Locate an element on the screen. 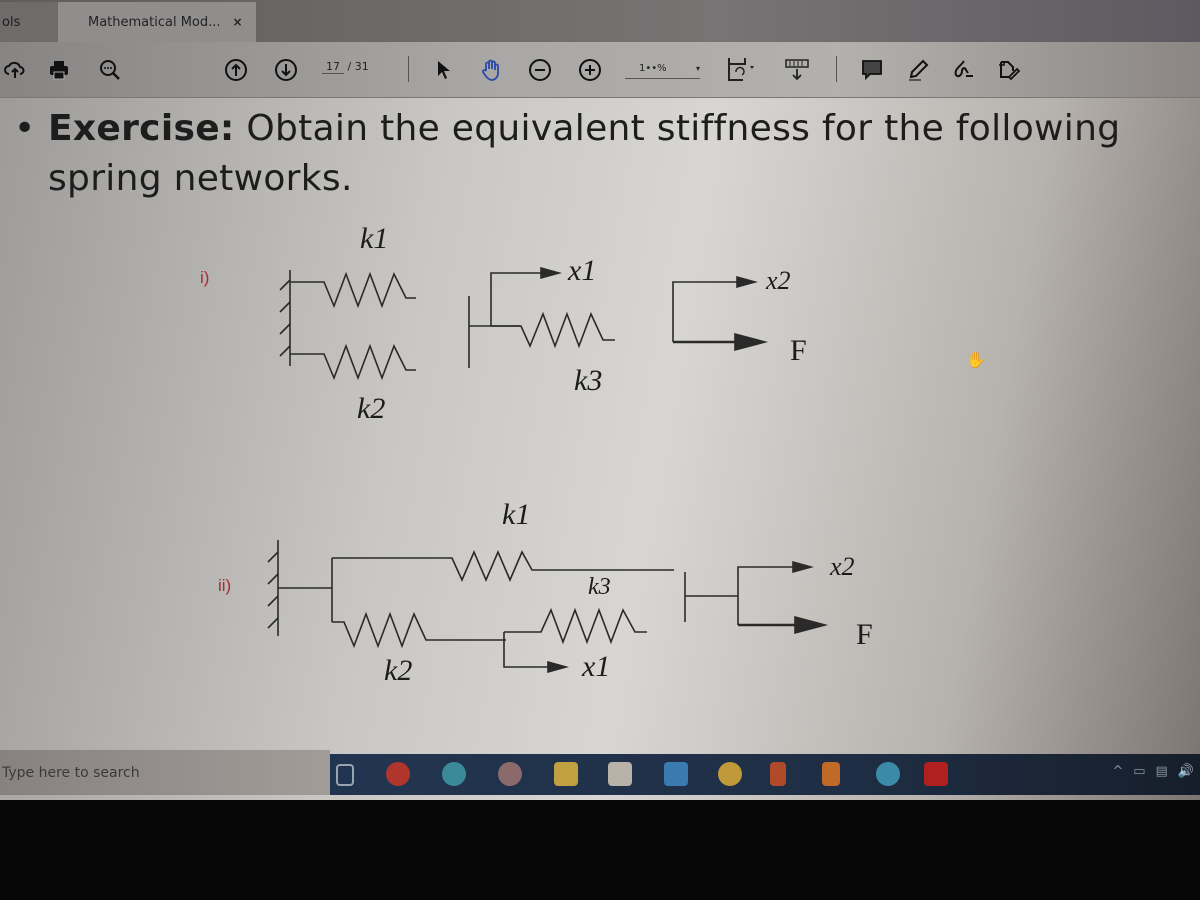  chrome-icon is located at coordinates (730, 774).